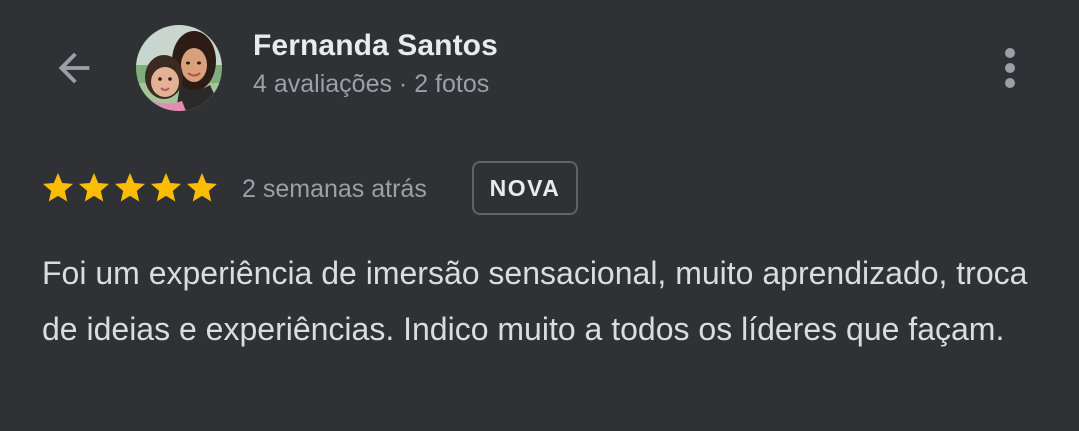 Image resolution: width=1079 pixels, height=431 pixels. What do you see at coordinates (371, 84) in the screenshot?
I see `reviewer-meta: 4 avaliações · 2 fotos` at bounding box center [371, 84].